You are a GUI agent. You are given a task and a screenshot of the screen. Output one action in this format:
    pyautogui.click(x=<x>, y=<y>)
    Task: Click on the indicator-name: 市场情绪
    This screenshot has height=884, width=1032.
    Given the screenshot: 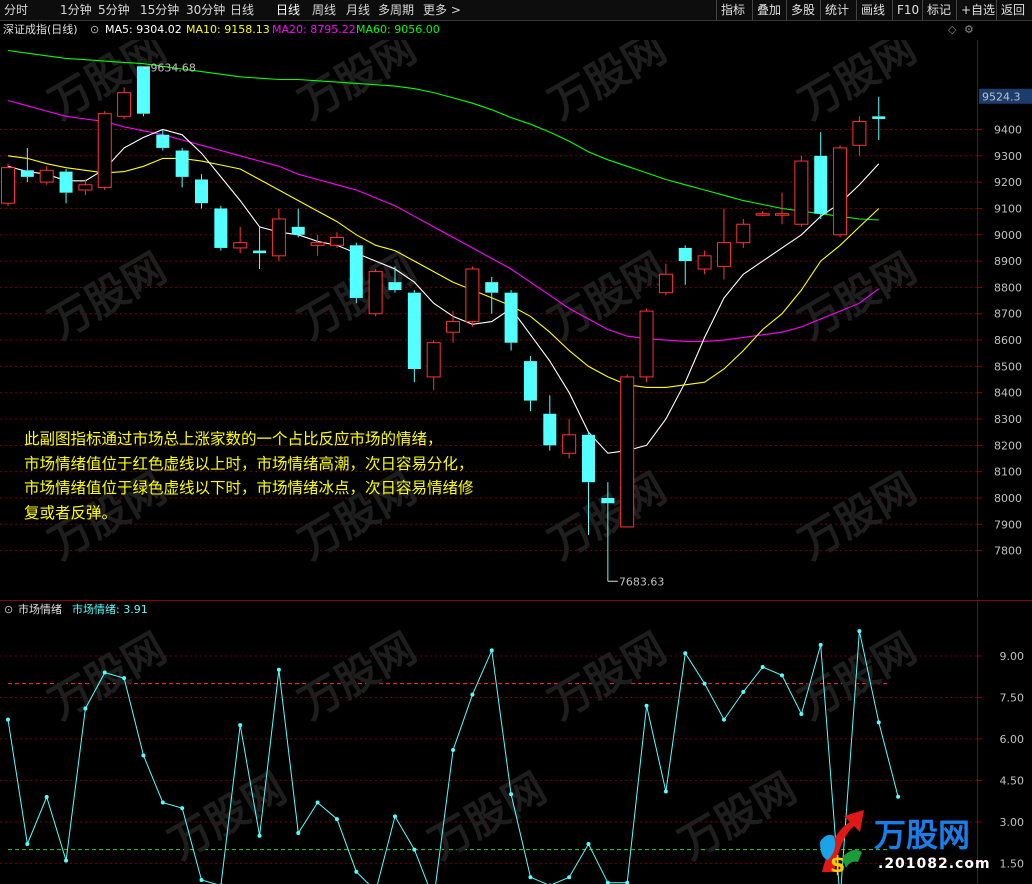 What is the action you would take?
    pyautogui.click(x=40, y=609)
    